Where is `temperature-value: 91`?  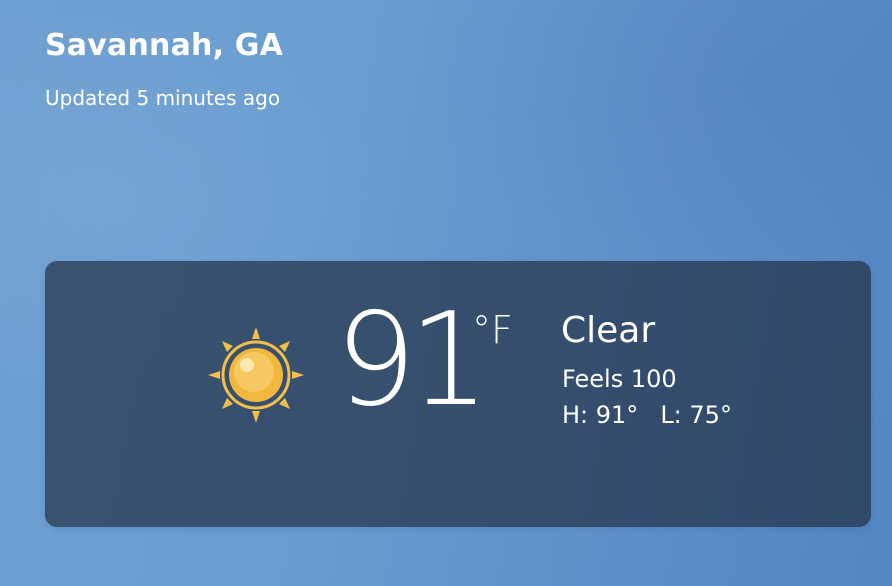
temperature-value: 91 is located at coordinates (412, 360).